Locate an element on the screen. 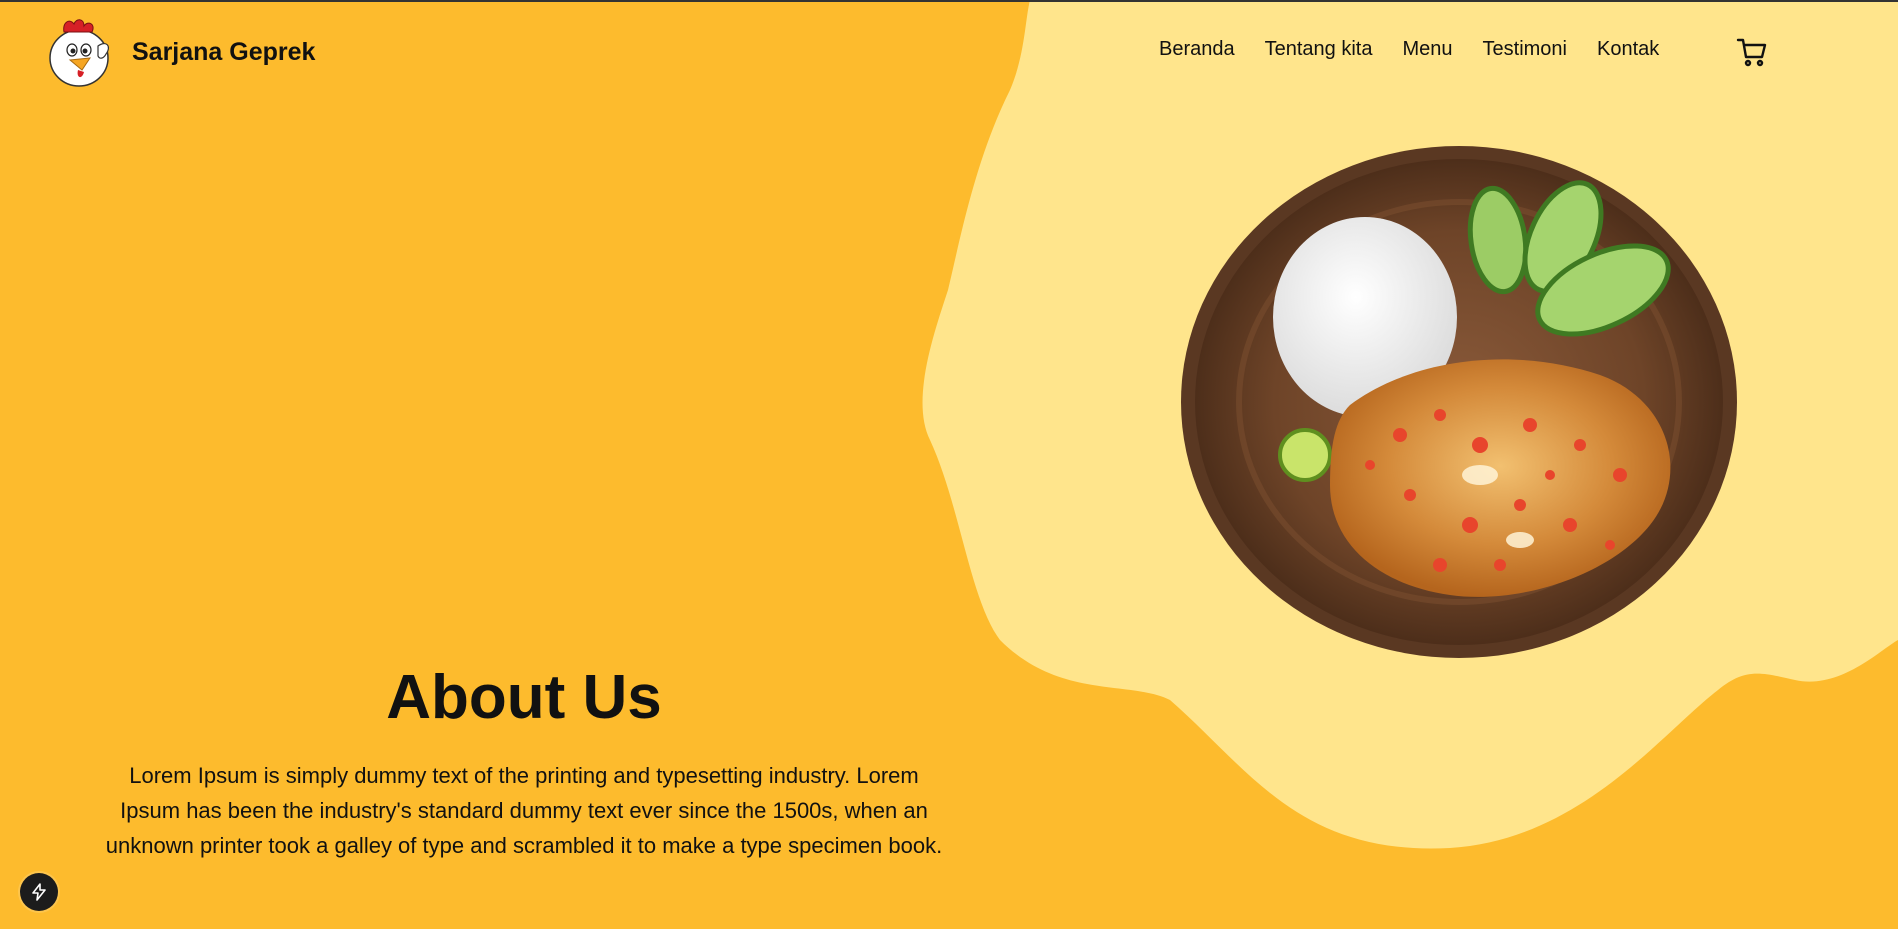  nav-beranda: Beranda is located at coordinates (1197, 49).